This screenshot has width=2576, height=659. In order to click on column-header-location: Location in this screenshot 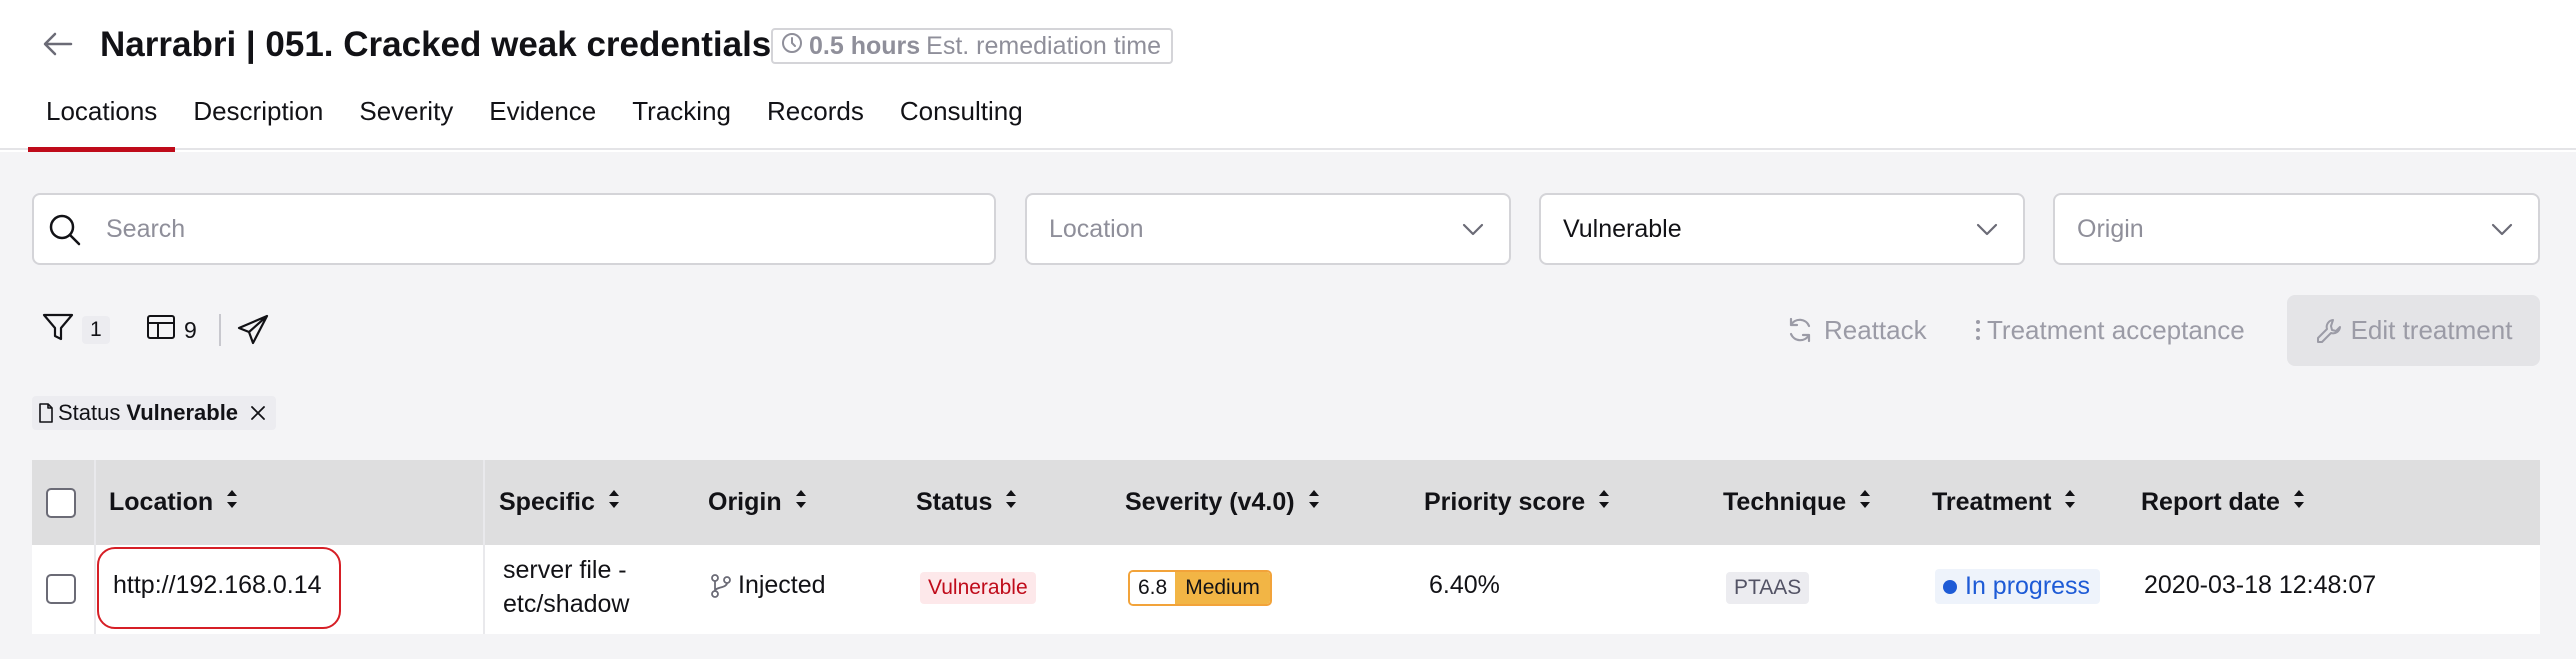, I will do `click(174, 502)`.